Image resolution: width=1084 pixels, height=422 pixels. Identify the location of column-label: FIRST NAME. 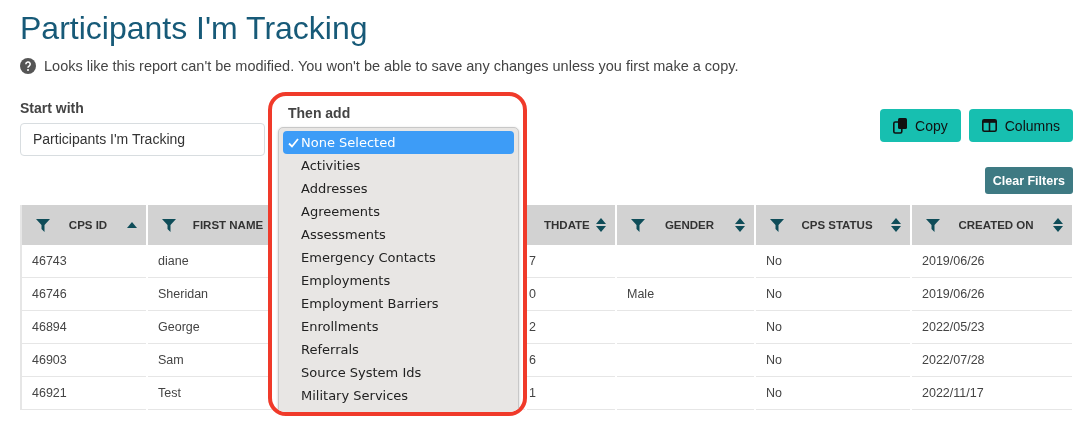
(228, 225).